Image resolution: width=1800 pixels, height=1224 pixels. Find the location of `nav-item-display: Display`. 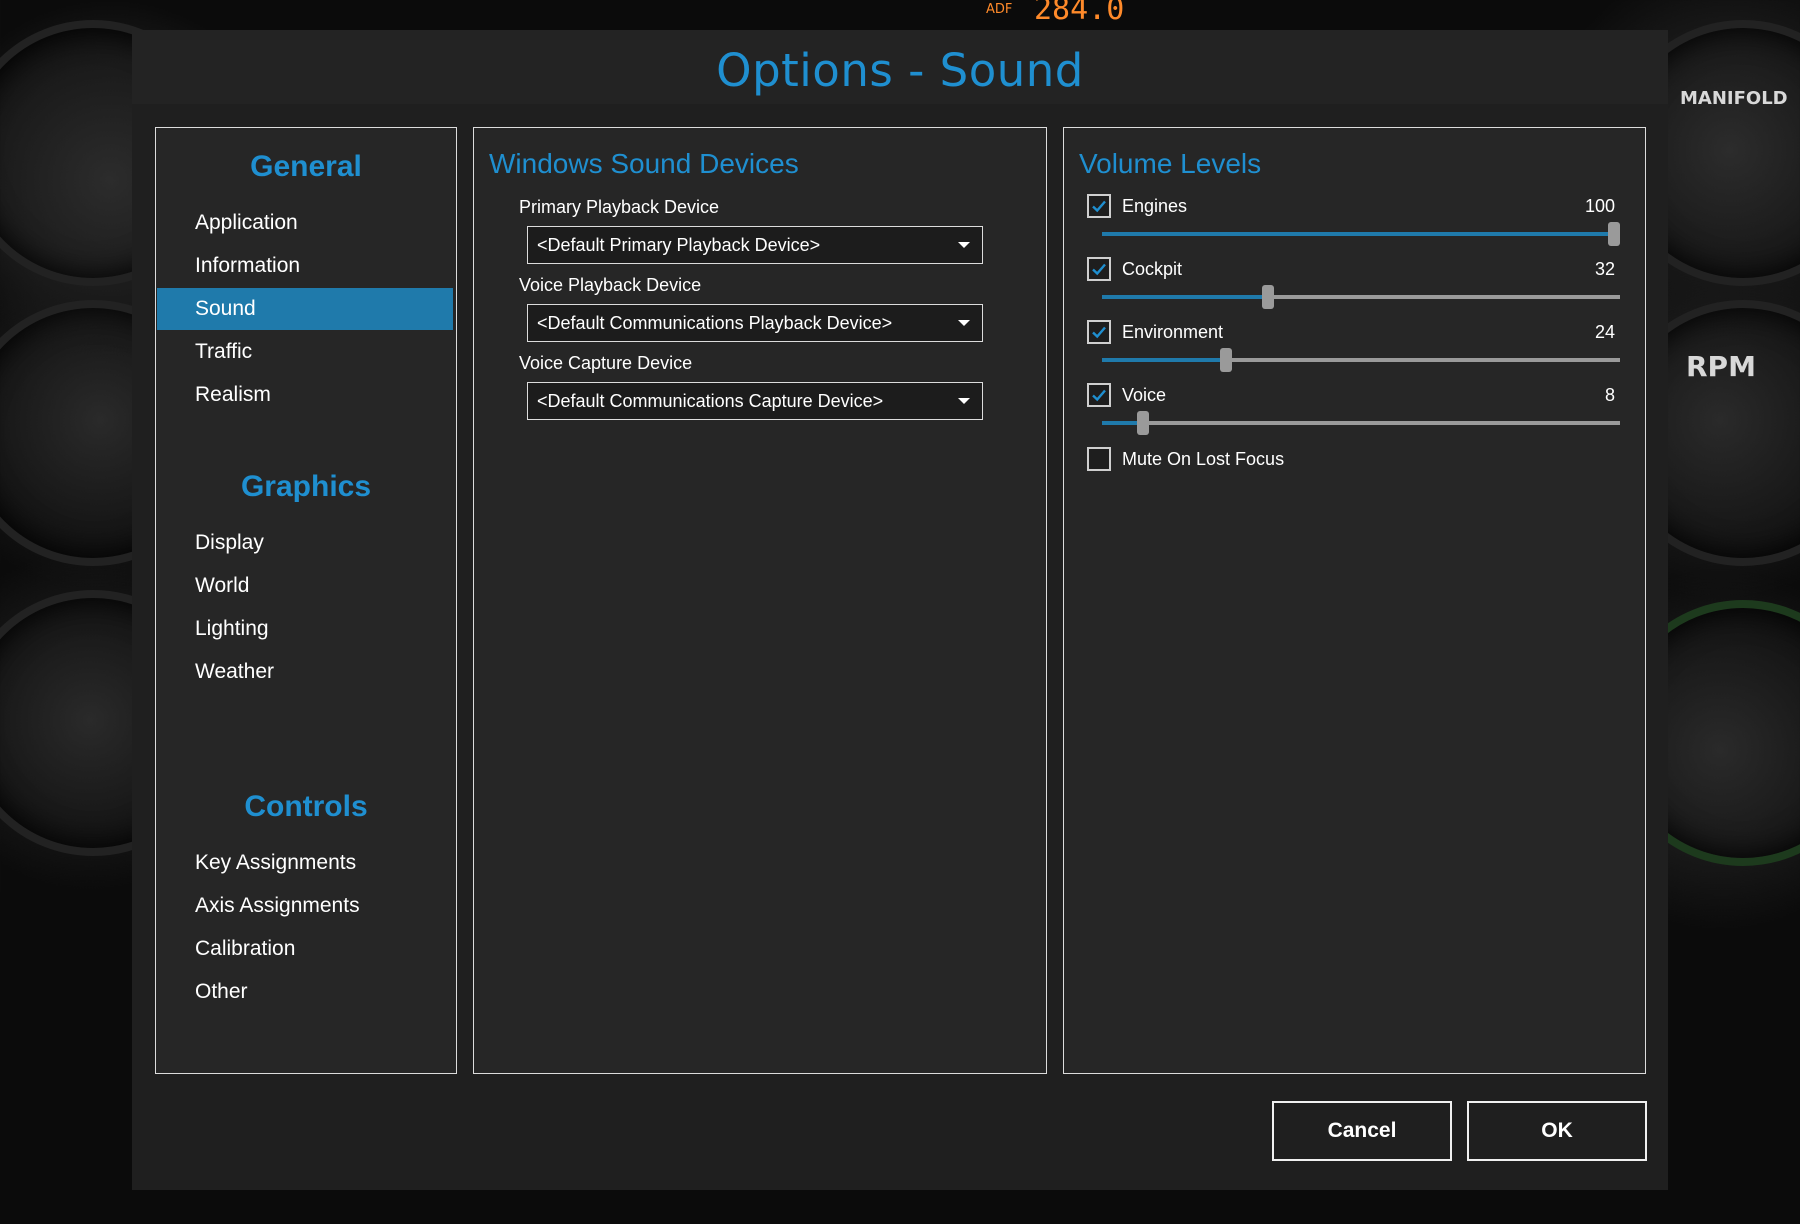

nav-item-display: Display is located at coordinates (305, 543).